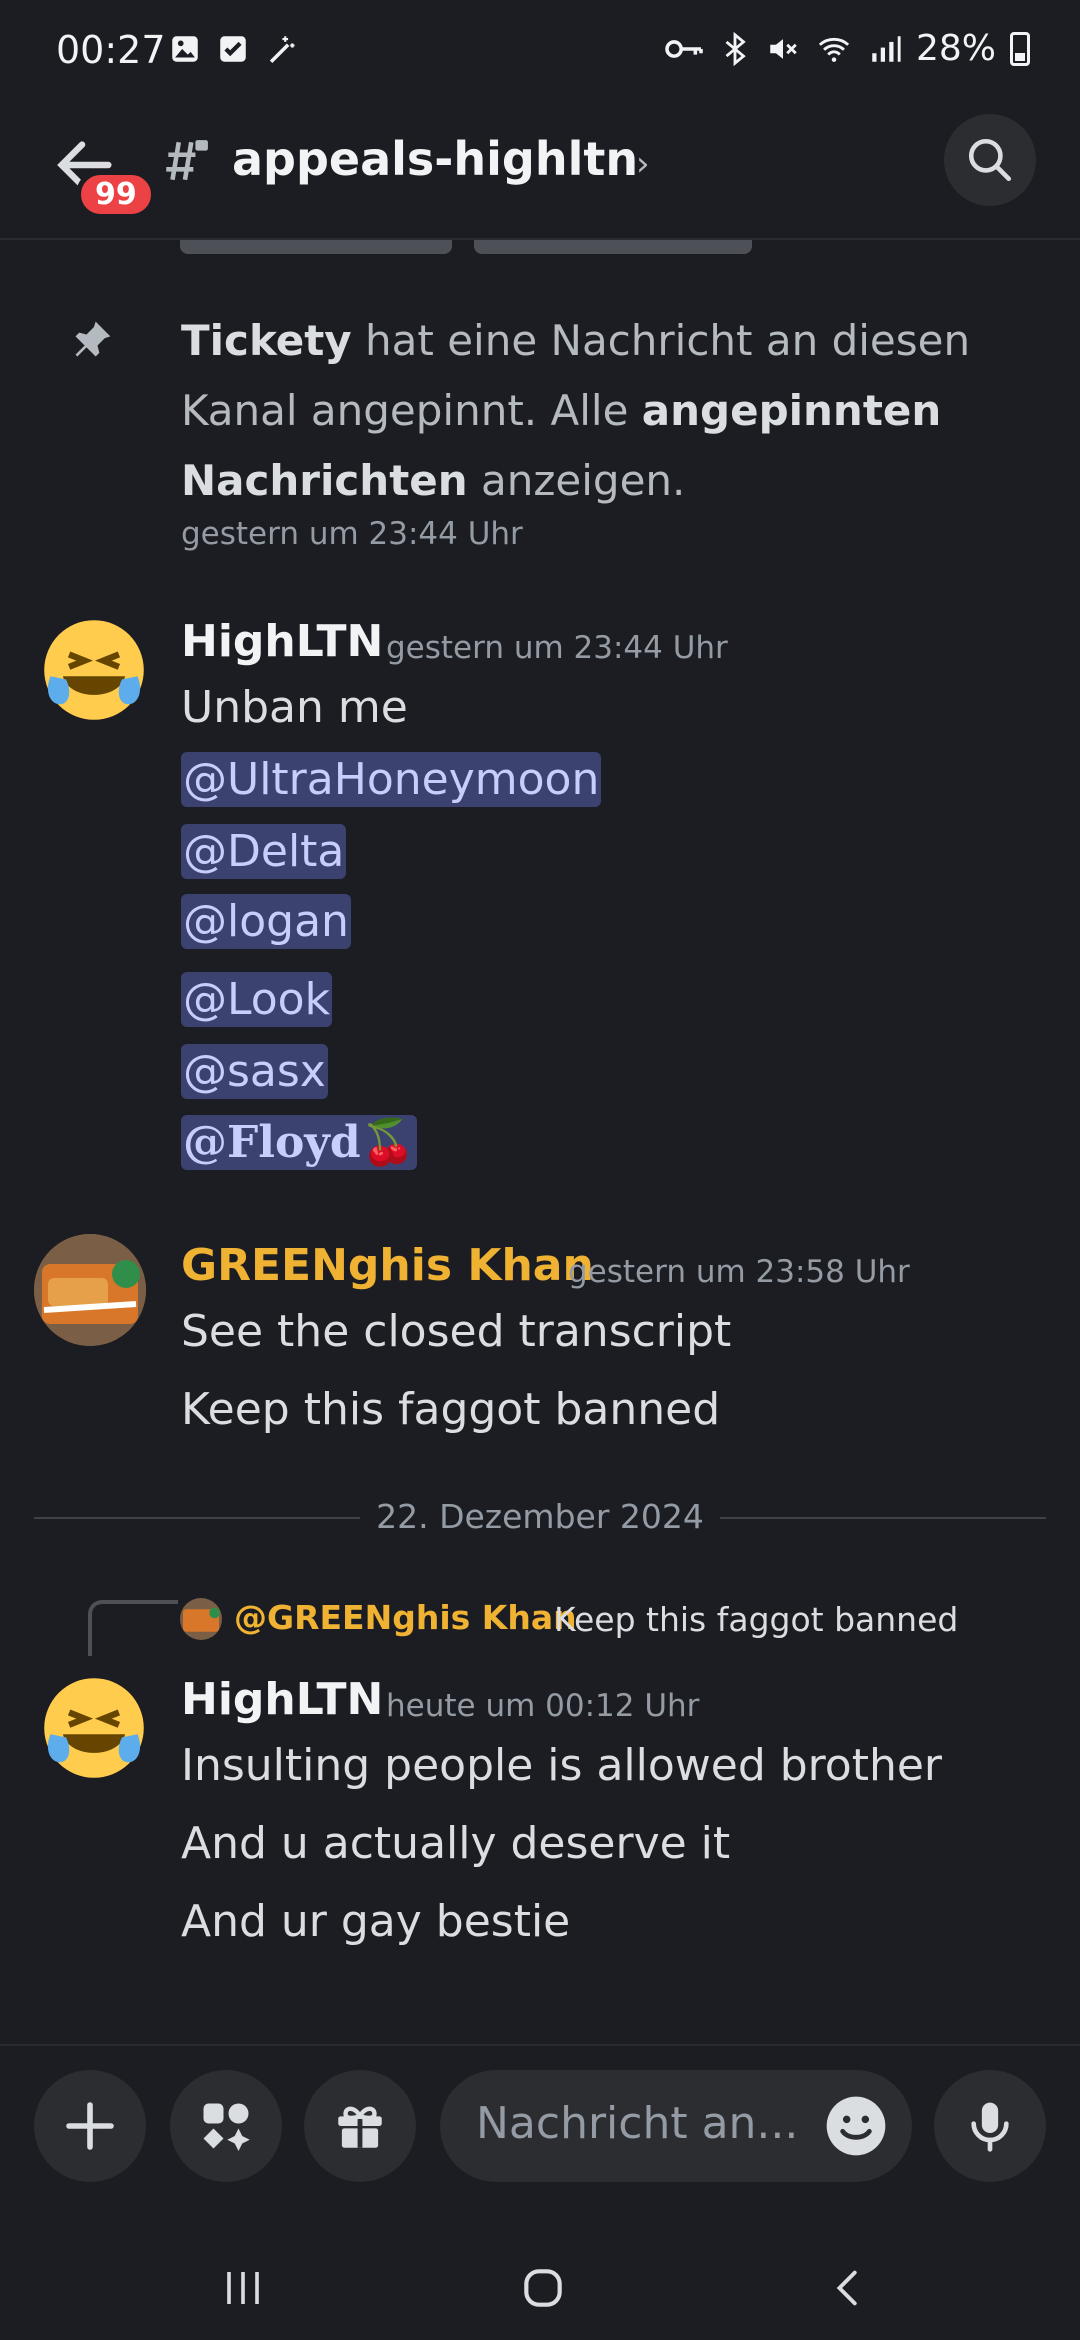 The height and width of the screenshot is (2340, 1080). What do you see at coordinates (254, 1071) in the screenshot?
I see `user-mention: @sasx` at bounding box center [254, 1071].